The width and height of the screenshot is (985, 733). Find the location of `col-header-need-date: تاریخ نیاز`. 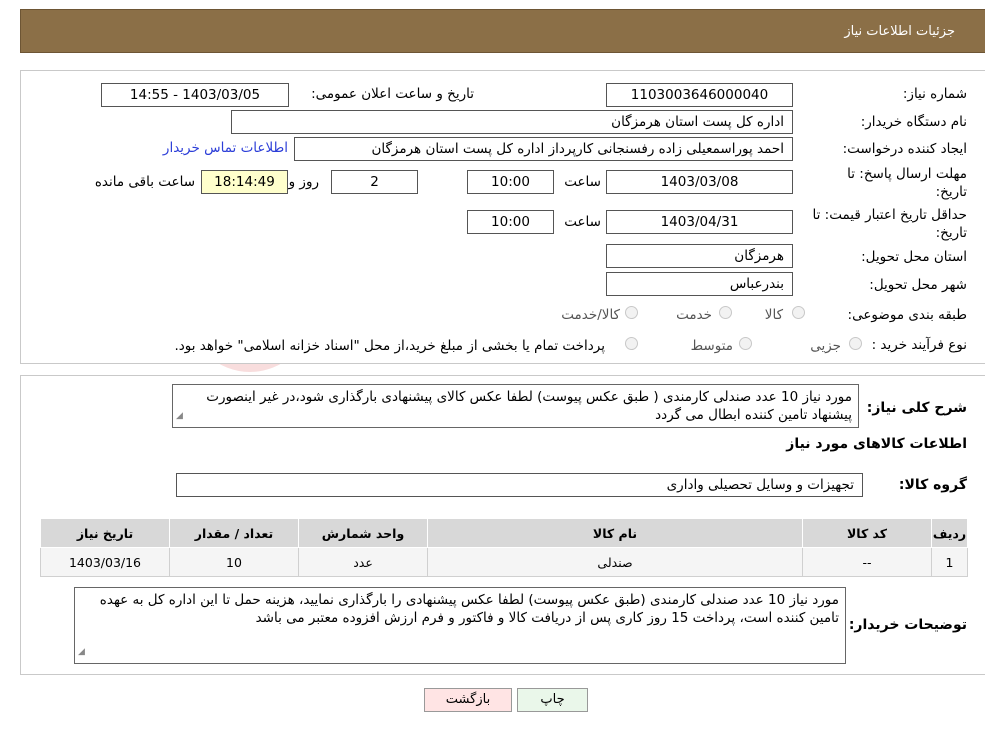

col-header-need-date: تاریخ نیاز is located at coordinates (105, 533).